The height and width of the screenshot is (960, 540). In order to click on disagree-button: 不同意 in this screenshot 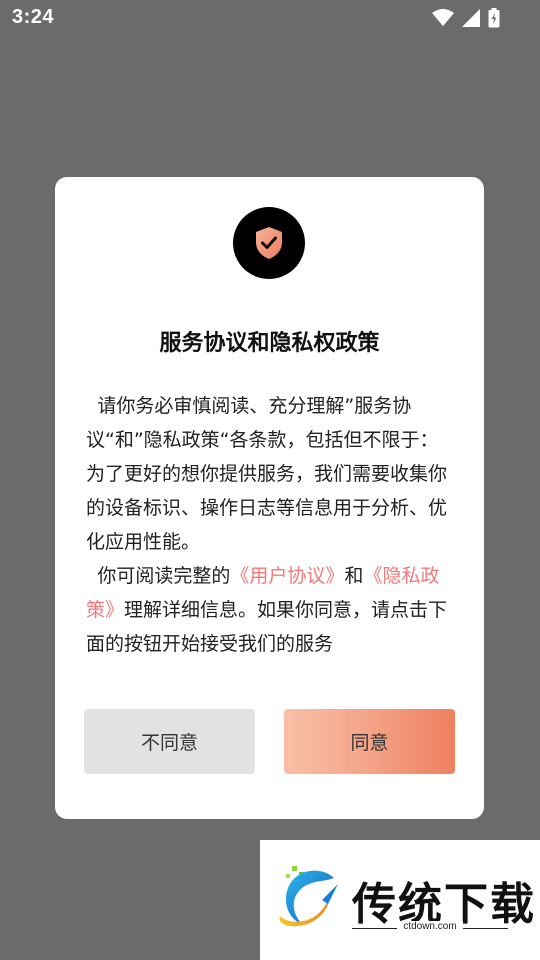, I will do `click(169, 741)`.